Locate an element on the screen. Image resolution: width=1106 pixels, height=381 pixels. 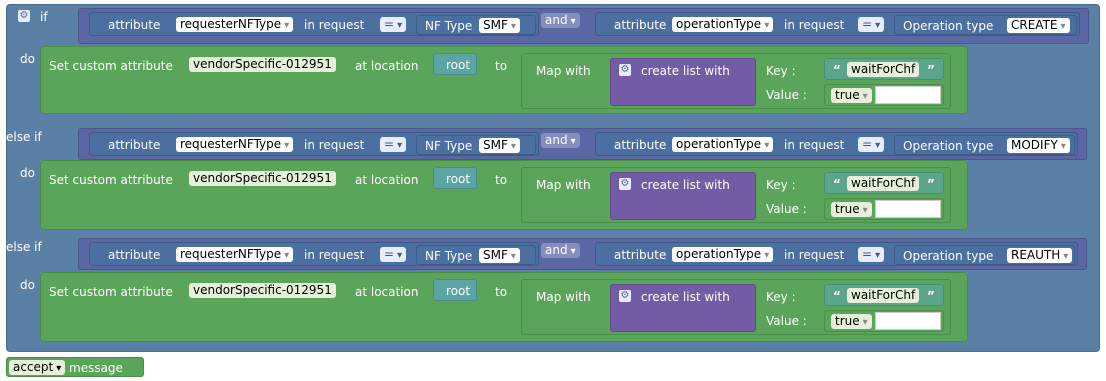
operation-value-dropdown: CREATE is located at coordinates (1038, 25).